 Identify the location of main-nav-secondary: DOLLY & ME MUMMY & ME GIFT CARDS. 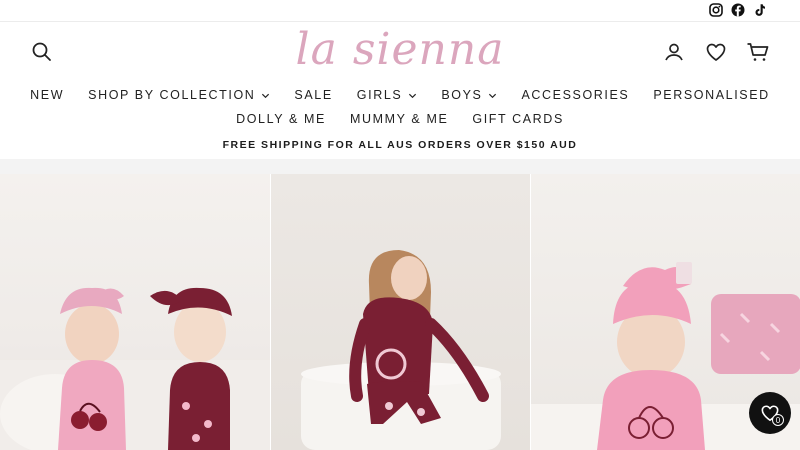
(400, 119).